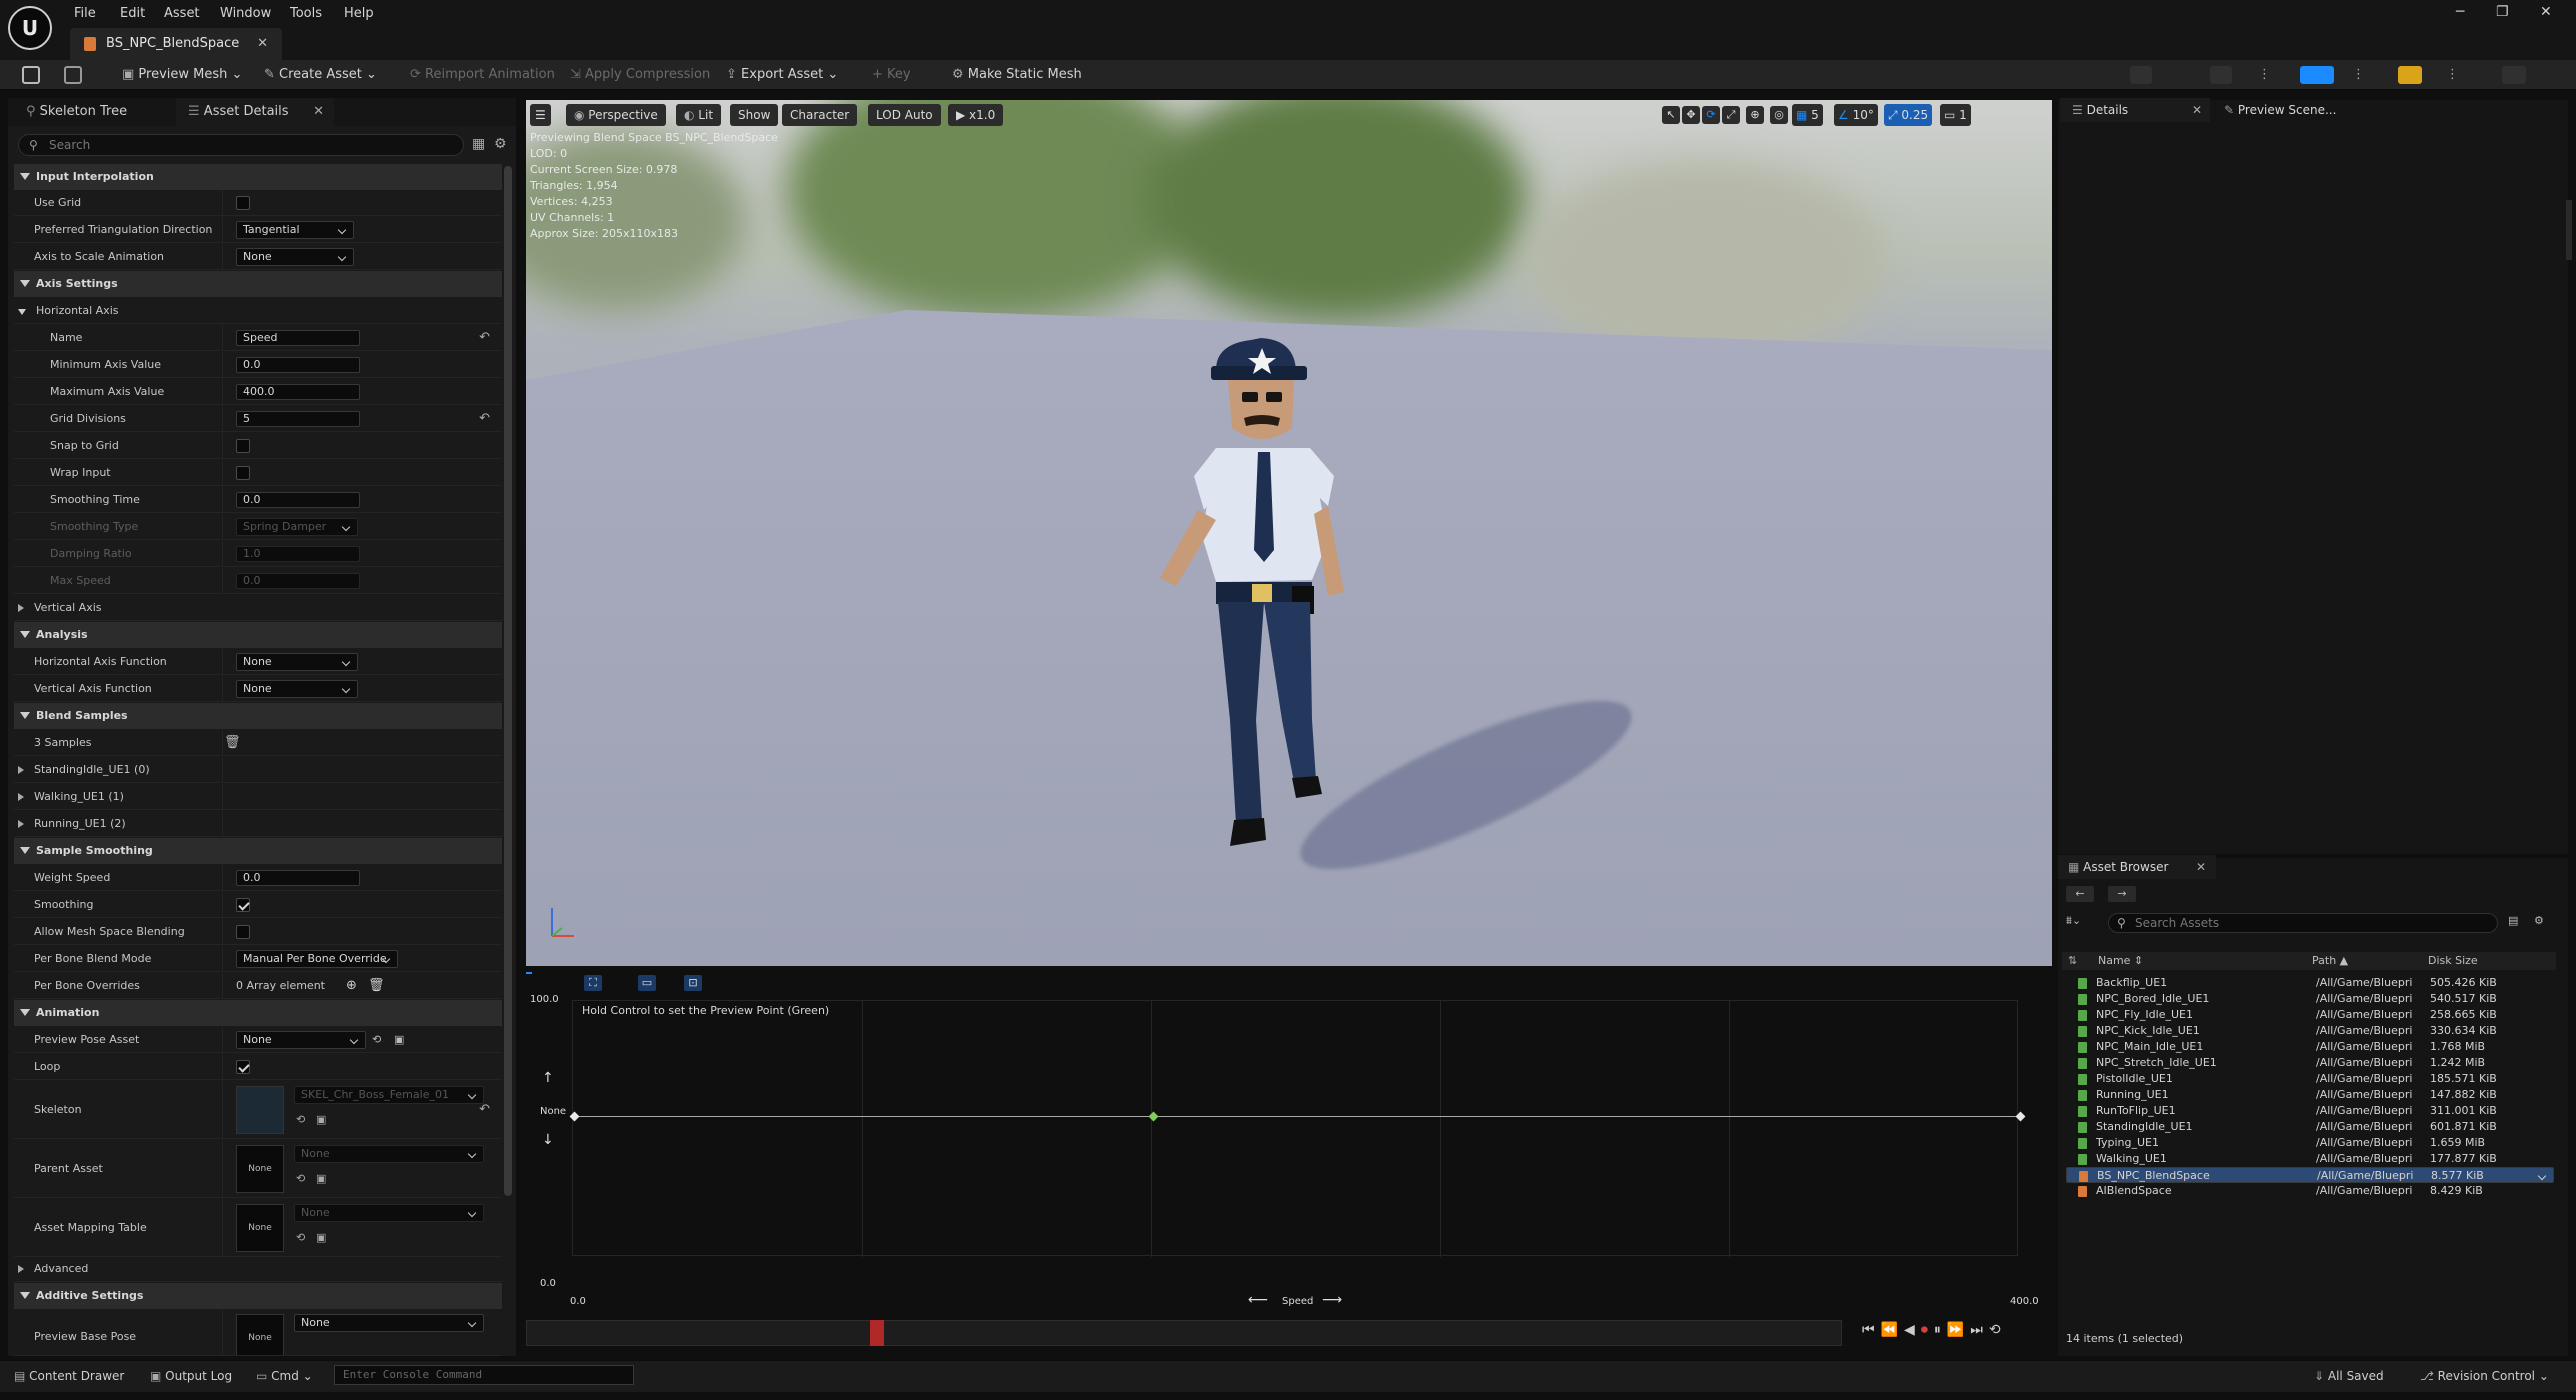 This screenshot has width=2576, height=1400. Describe the element at coordinates (484, 1375) in the screenshot. I see `console-input: Enter Console Command` at that location.